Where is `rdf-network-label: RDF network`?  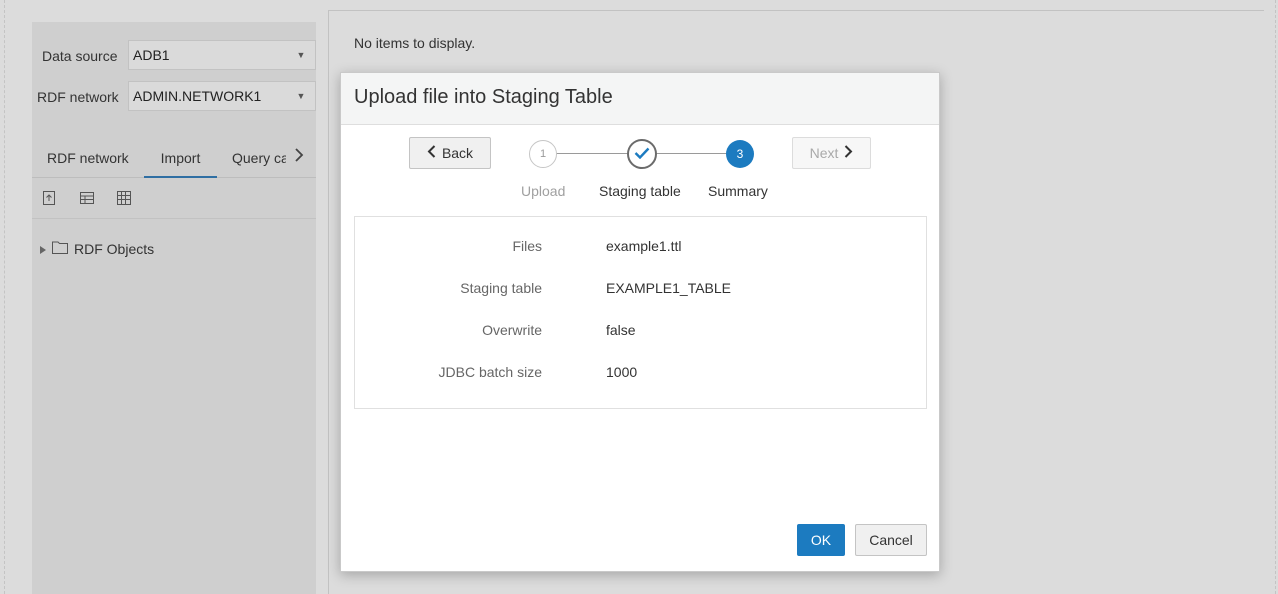 rdf-network-label: RDF network is located at coordinates (78, 97).